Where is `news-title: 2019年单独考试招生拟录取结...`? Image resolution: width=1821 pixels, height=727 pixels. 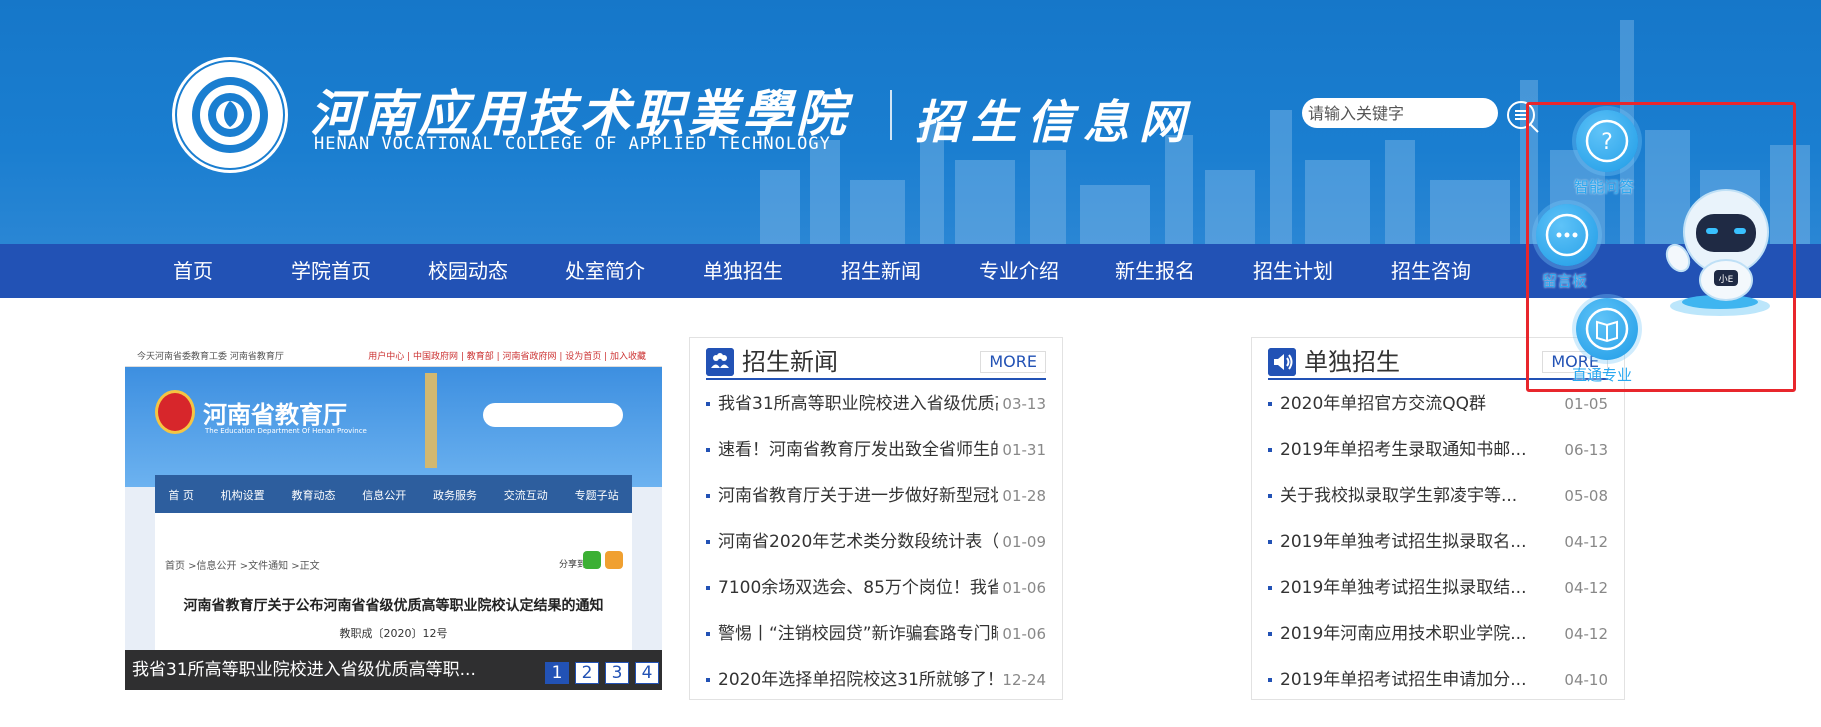 news-title: 2019年单独考试招生拟录取结... is located at coordinates (1420, 588).